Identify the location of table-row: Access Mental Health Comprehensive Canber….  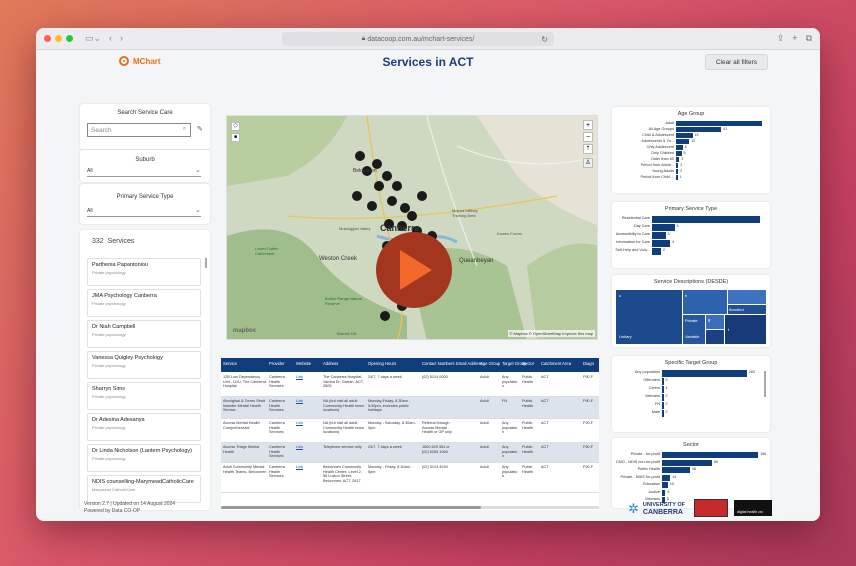
(410, 431).